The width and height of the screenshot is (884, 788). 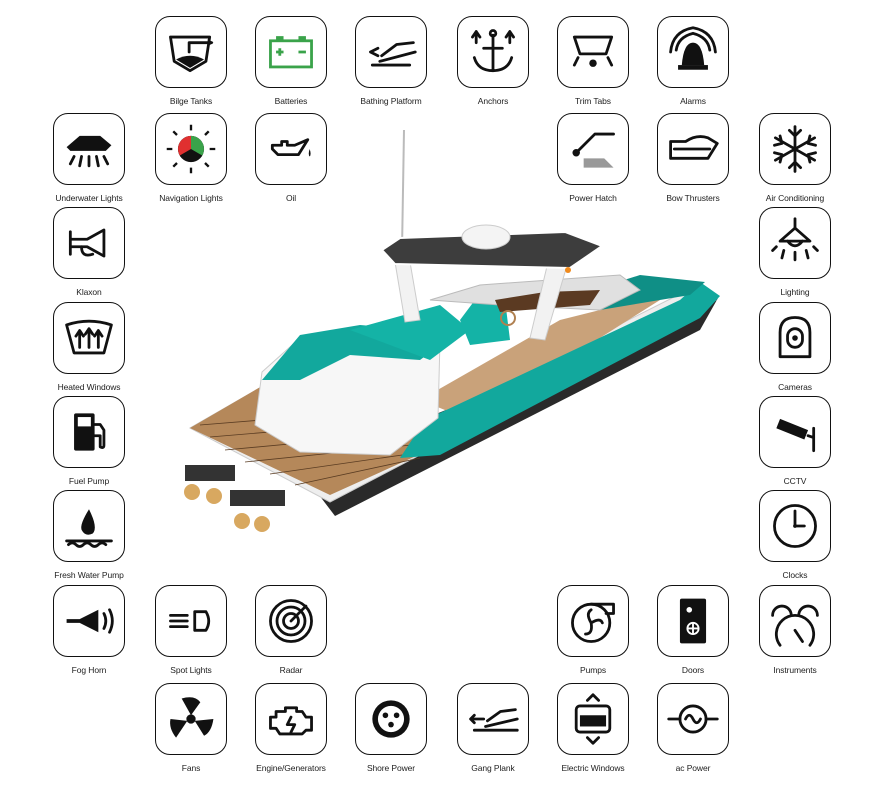 I want to click on tile-doors: Doors, so click(x=693, y=630).